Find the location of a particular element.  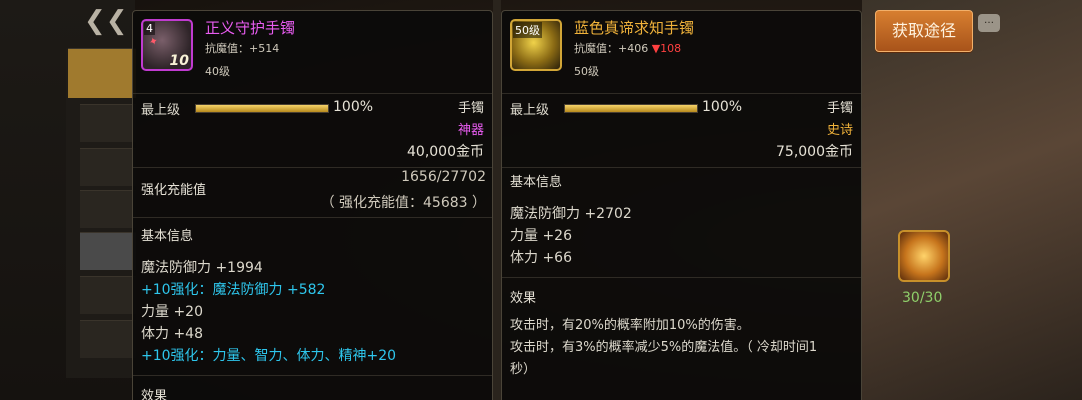

stat-line: 体力 +66 is located at coordinates (541, 258).